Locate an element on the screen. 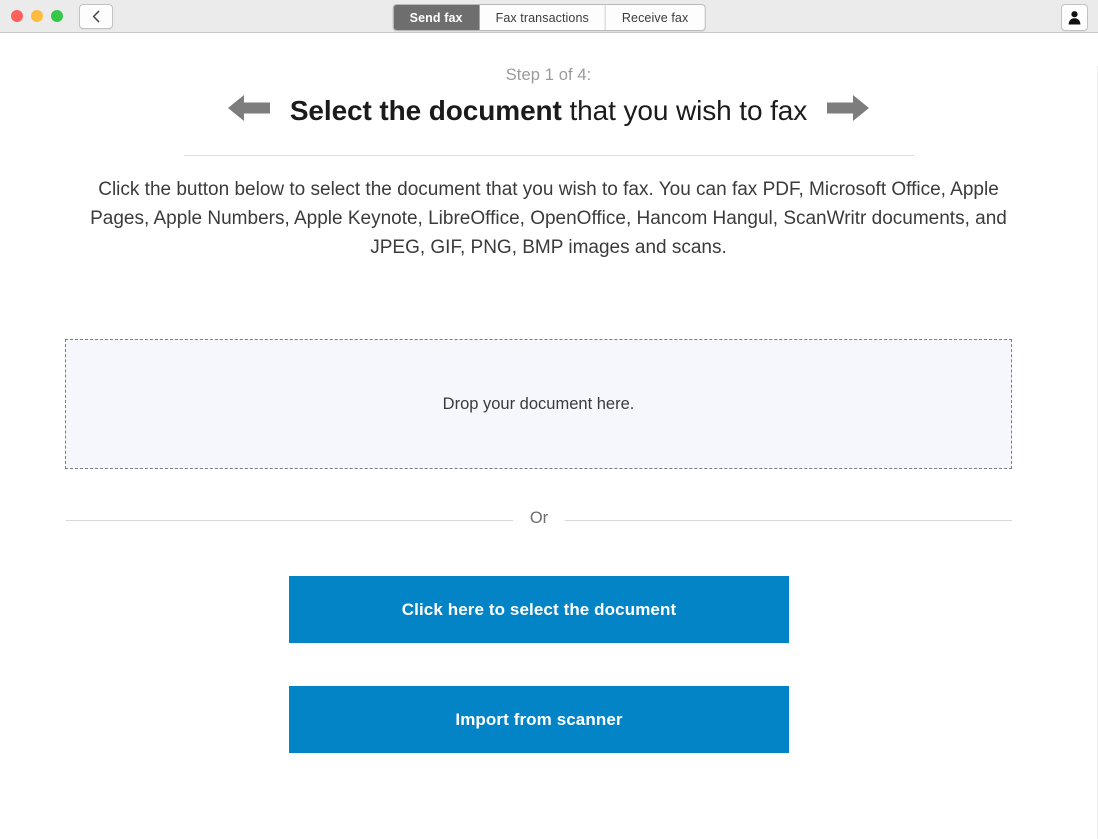 Image resolution: width=1098 pixels, height=839 pixels. page-title: Select the document that you wish to fax is located at coordinates (548, 111).